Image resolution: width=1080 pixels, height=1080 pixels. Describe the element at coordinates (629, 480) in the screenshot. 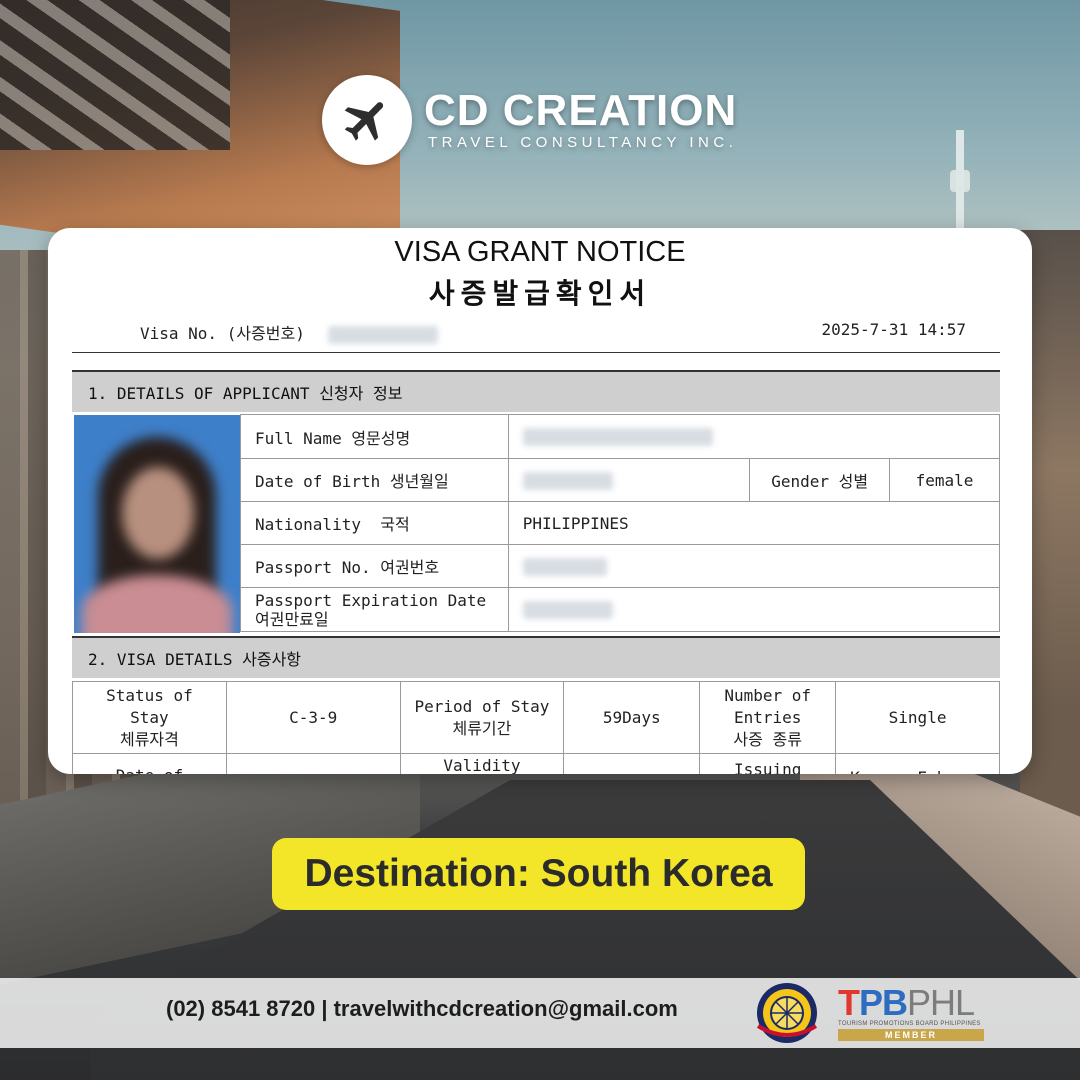

I see `dob-value` at that location.